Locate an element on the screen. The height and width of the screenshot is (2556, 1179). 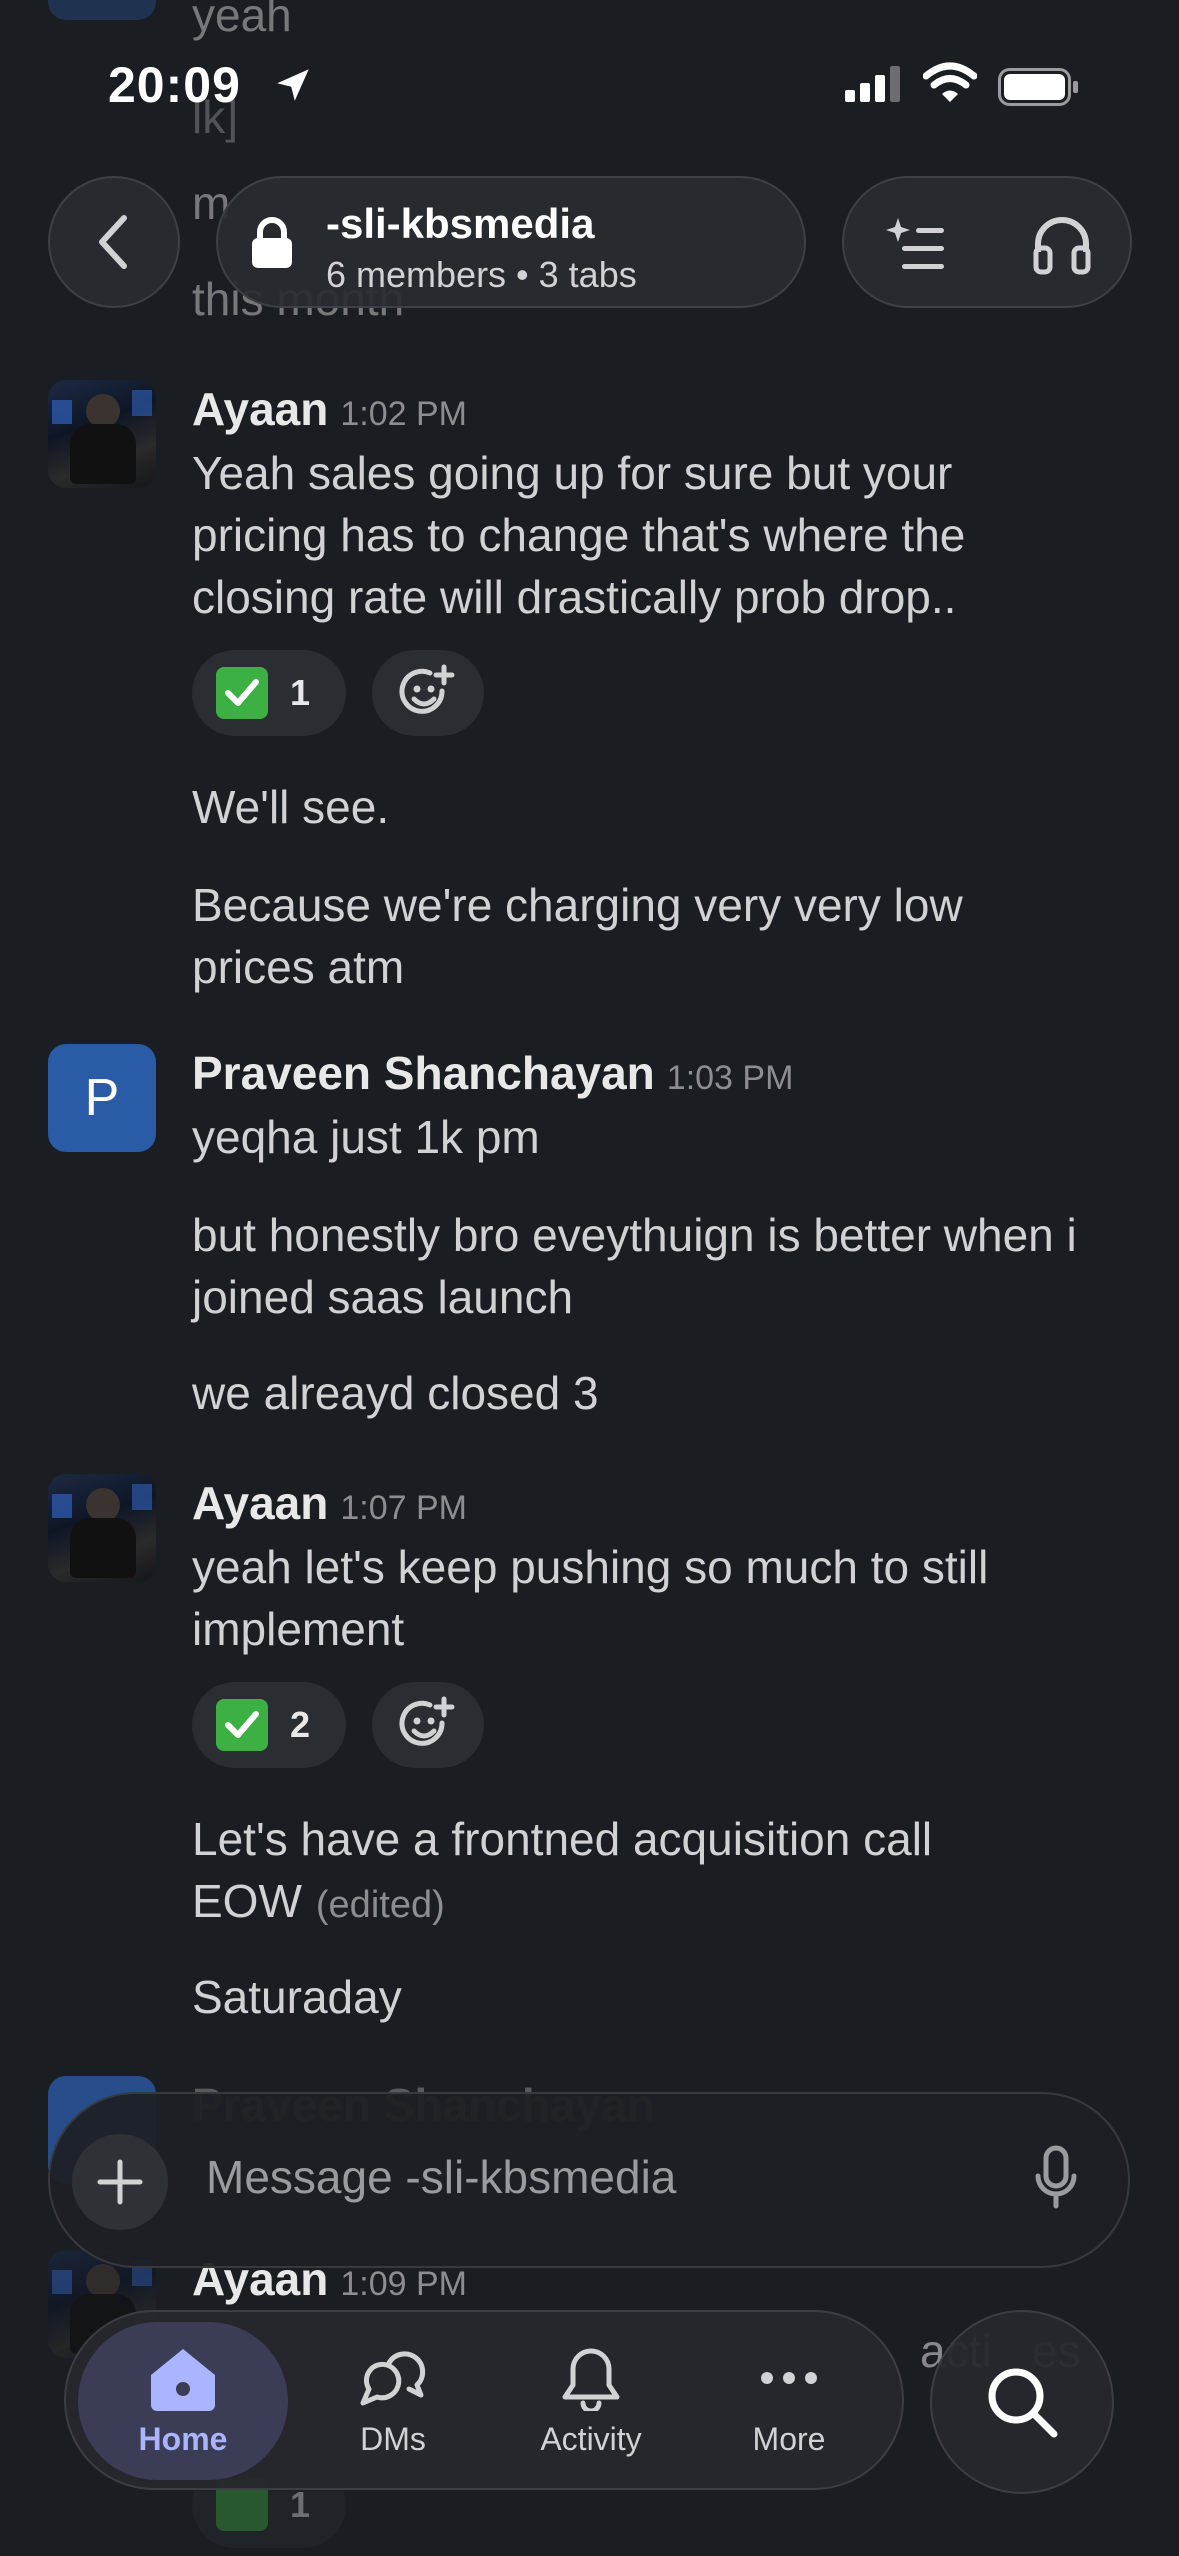
attach-button is located at coordinates (120, 2182).